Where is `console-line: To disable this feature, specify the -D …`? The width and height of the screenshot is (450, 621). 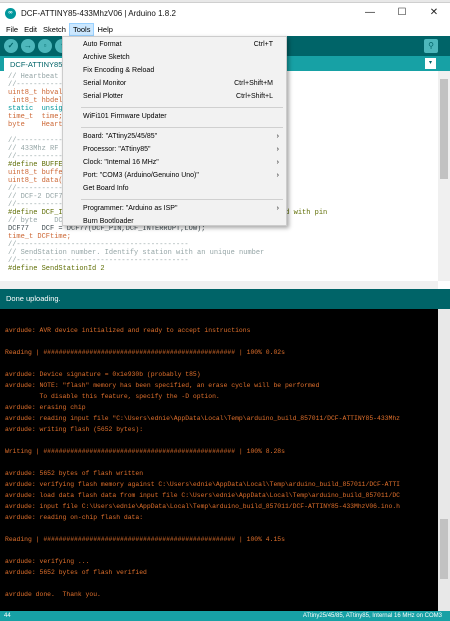
console-line: To disable this feature, specify the -D … is located at coordinates (112, 396).